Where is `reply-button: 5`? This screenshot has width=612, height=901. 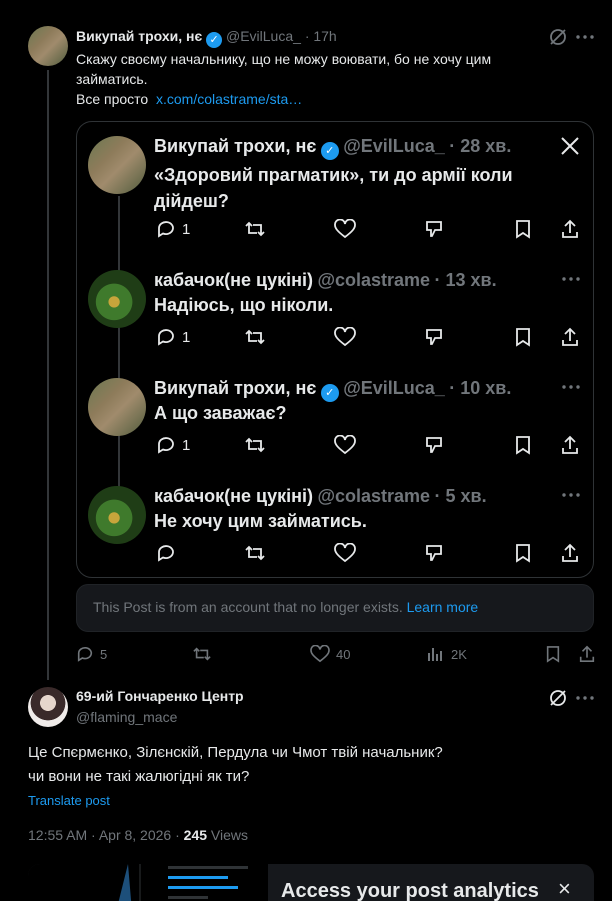 reply-button: 5 is located at coordinates (91, 654).